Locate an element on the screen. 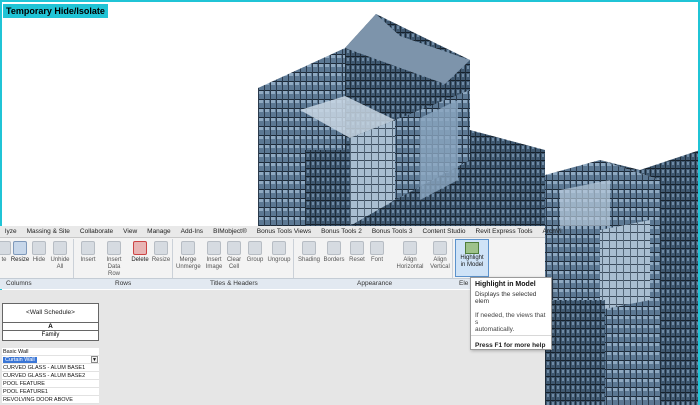 The height and width of the screenshot is (405, 700). column-letter-a: A is located at coordinates (50, 327).